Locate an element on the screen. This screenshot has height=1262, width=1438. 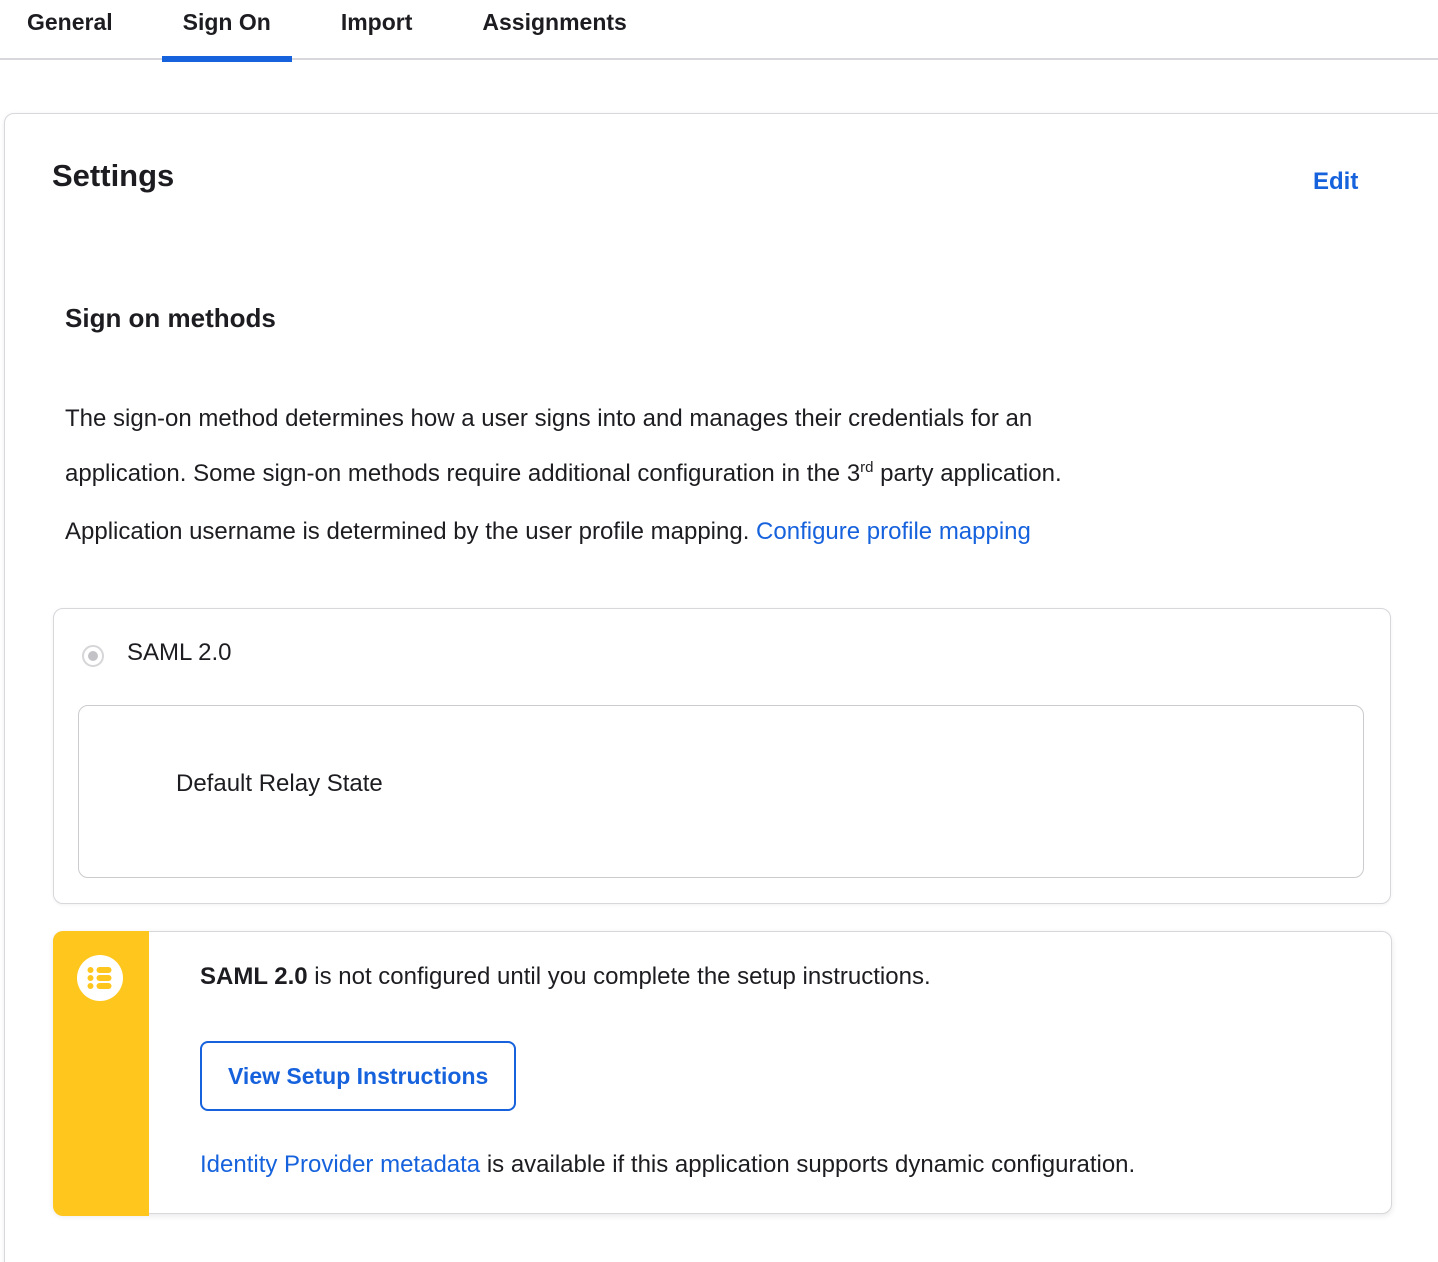
view-setup-instructions-button: View Setup Instructions is located at coordinates (358, 1076).